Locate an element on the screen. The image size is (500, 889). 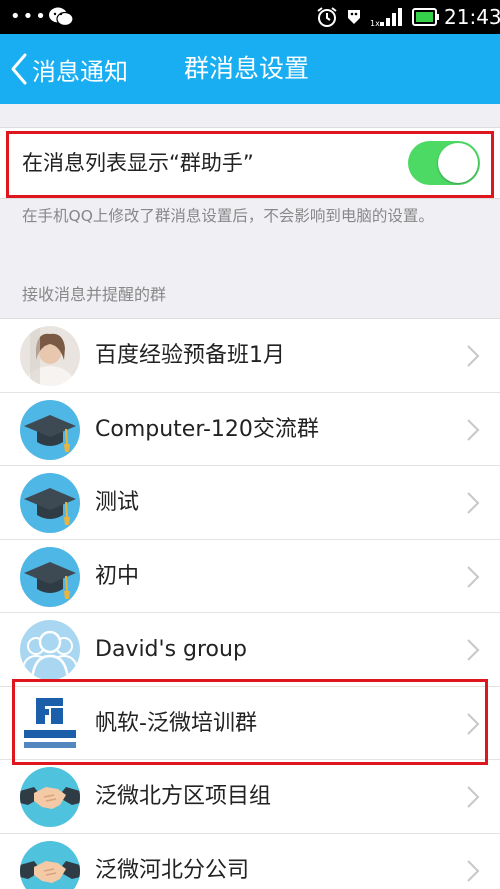
show-group-assistant-switch is located at coordinates (444, 163).